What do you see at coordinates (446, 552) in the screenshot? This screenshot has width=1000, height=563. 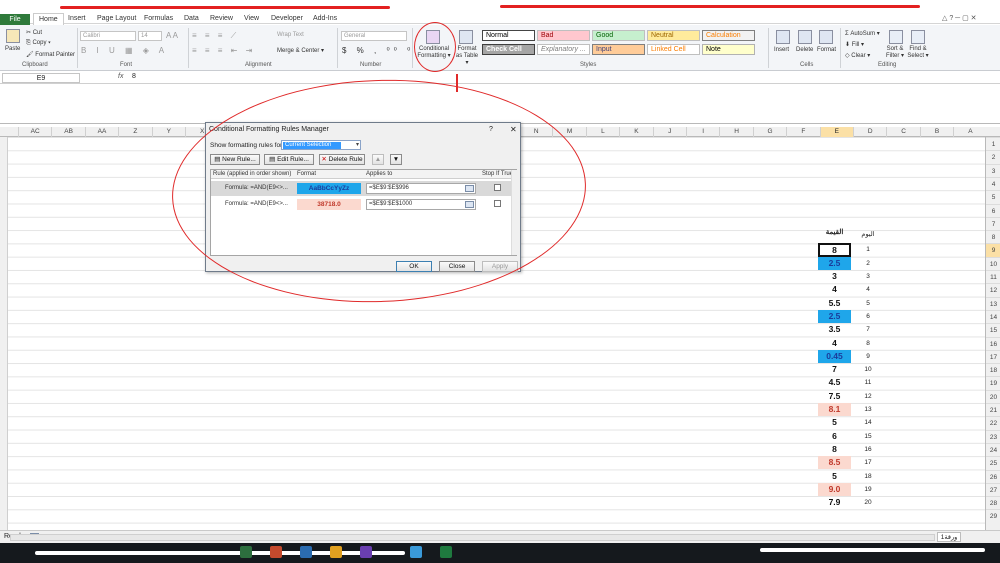 I see `taskbar-excel-icon` at bounding box center [446, 552].